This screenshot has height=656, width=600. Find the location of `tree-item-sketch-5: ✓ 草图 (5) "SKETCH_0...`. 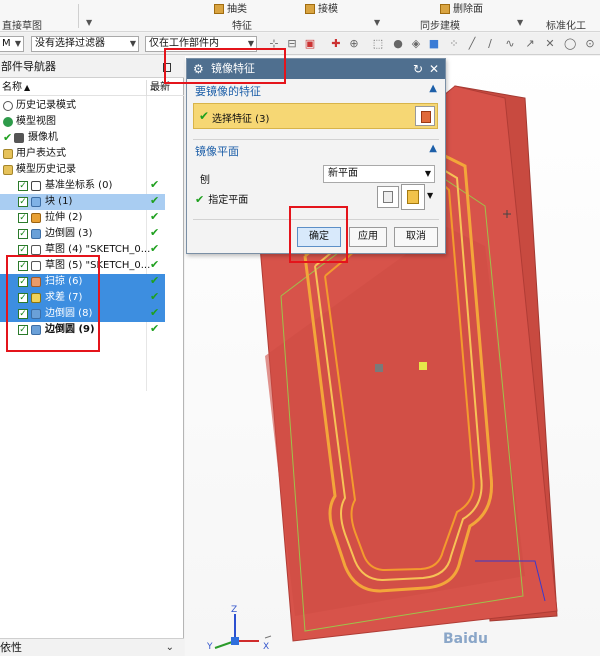

tree-item-sketch-5: ✓ 草图 (5) "SKETCH_0... is located at coordinates (82, 266).